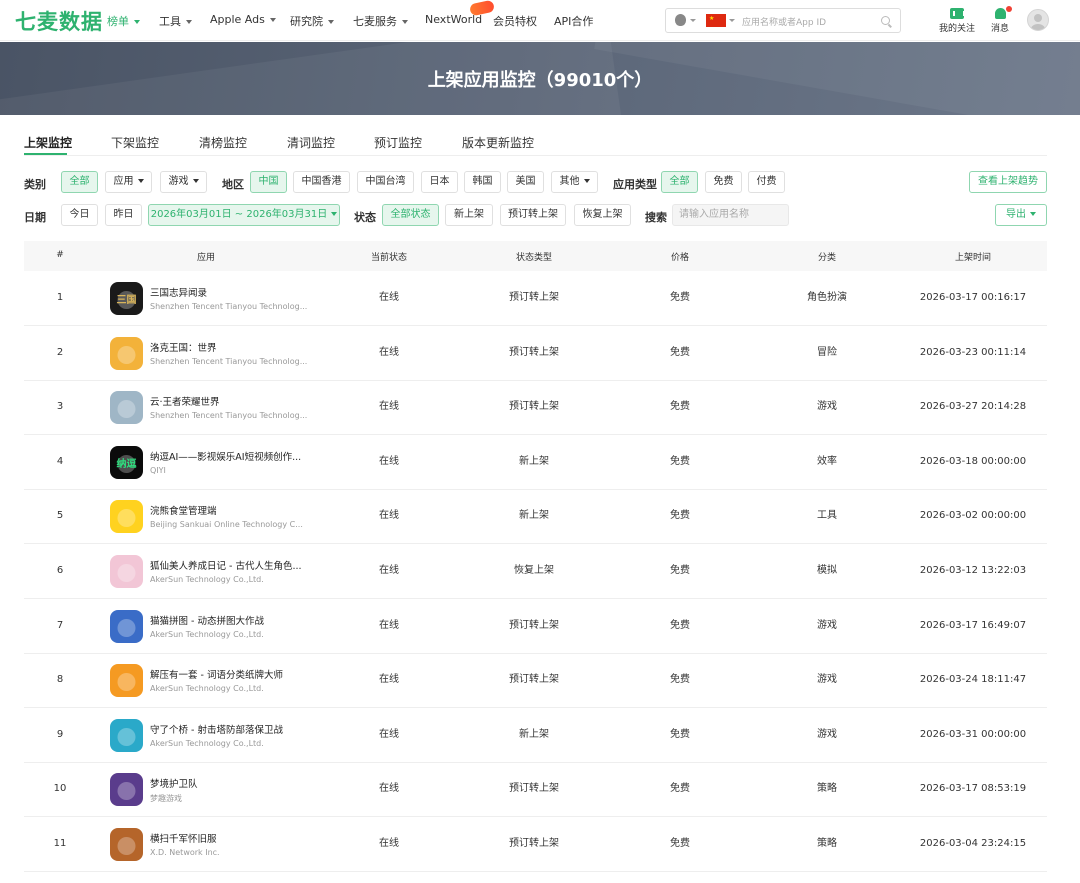  Describe the element at coordinates (183, 510) in the screenshot. I see `app-name: 浣熊食堂管理端` at that location.